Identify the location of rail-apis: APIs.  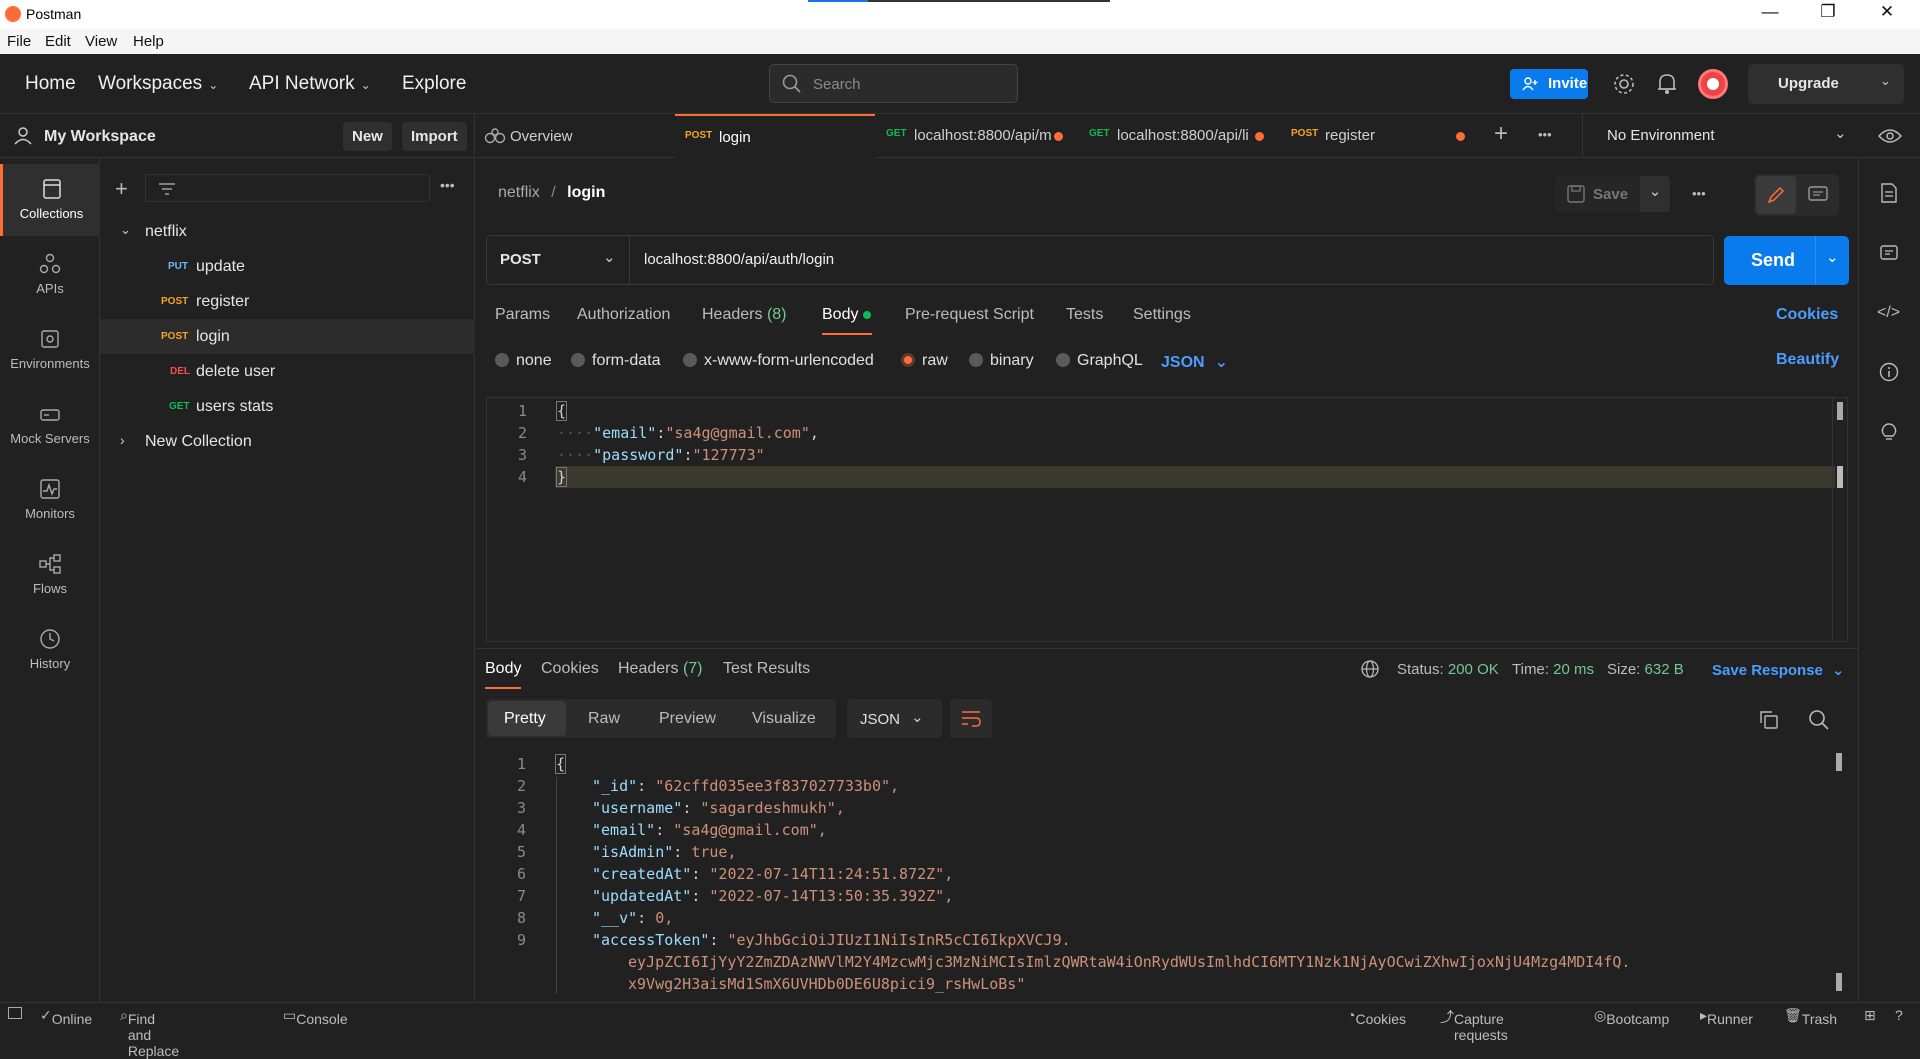
(50, 275).